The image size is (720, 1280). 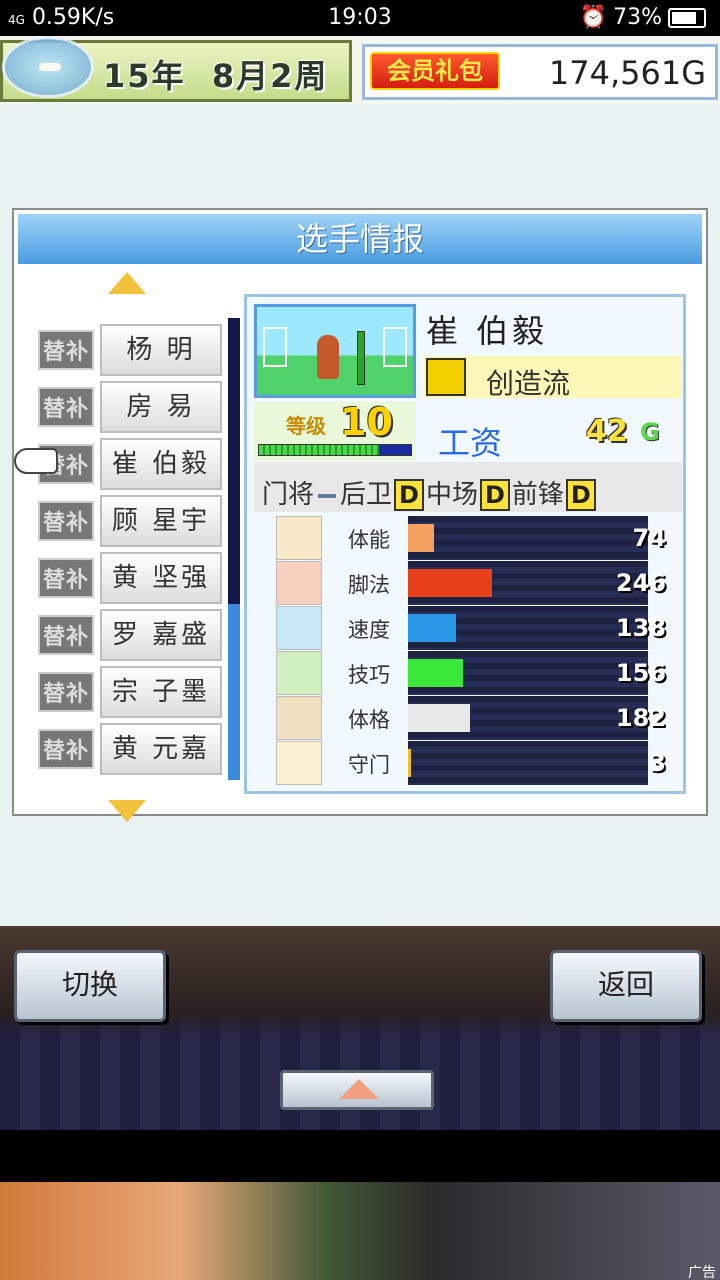 What do you see at coordinates (288, 495) in the screenshot?
I see `position-gk: 门将` at bounding box center [288, 495].